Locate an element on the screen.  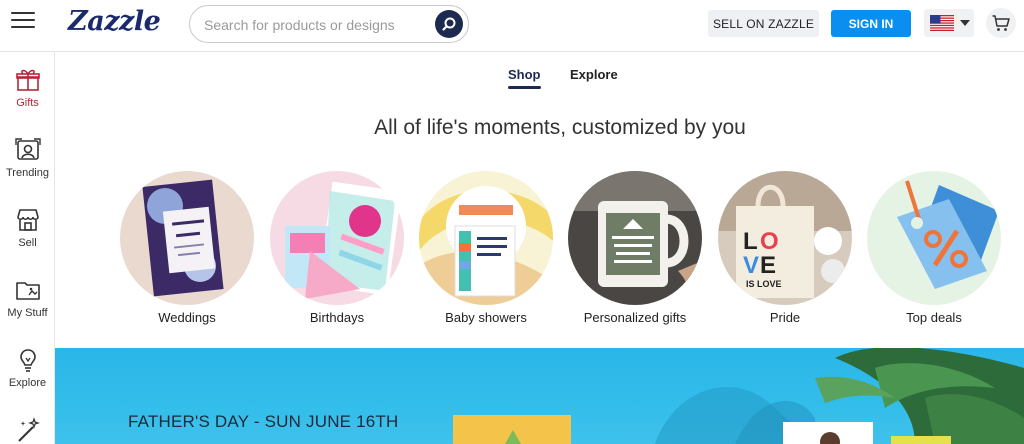
sidebar-item-label: My Stuff is located at coordinates (27, 313).